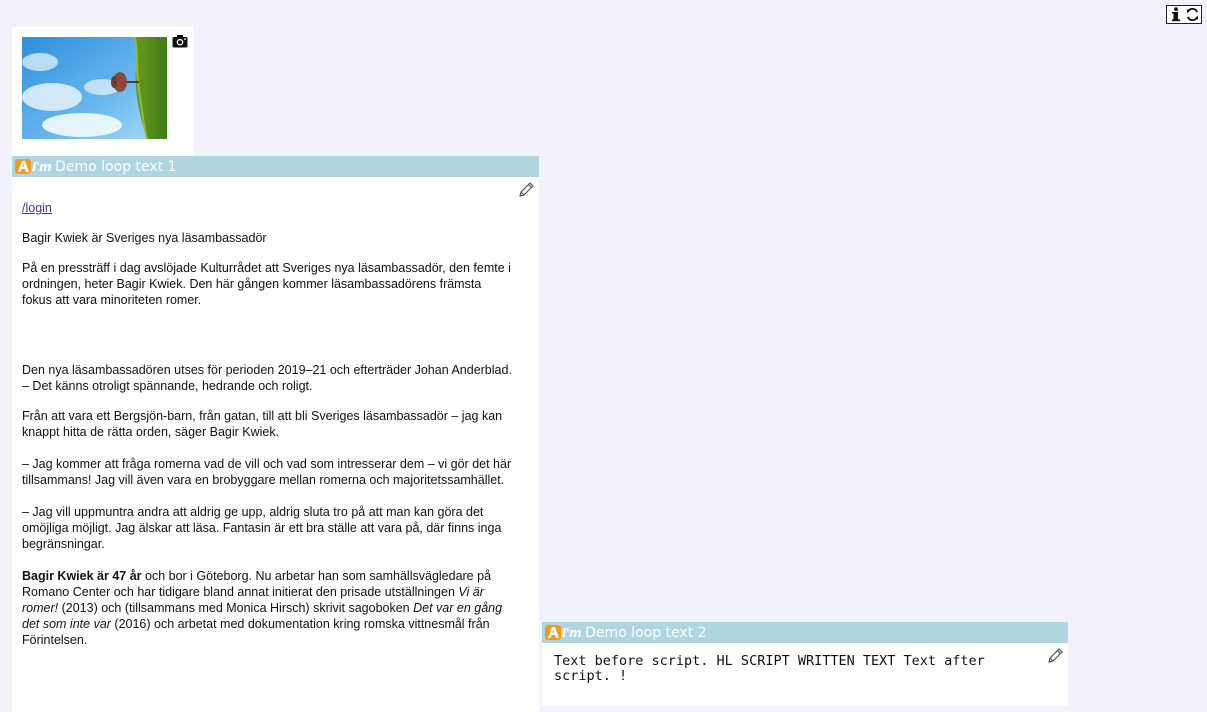 This screenshot has width=1207, height=712. What do you see at coordinates (180, 40) in the screenshot?
I see `camera-icon` at bounding box center [180, 40].